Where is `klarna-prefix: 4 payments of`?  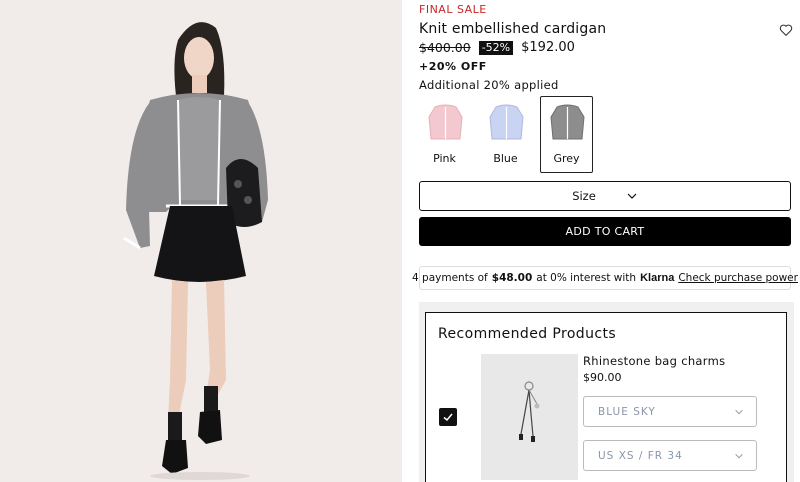
klarna-prefix: 4 payments of is located at coordinates (450, 278).